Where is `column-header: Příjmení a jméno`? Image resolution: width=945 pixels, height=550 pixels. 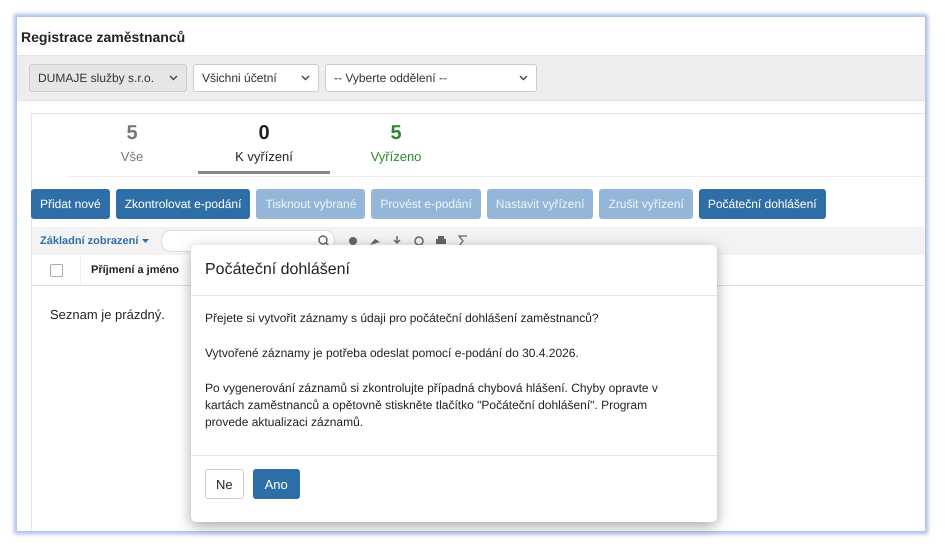 column-header: Příjmení a jméno is located at coordinates (130, 270).